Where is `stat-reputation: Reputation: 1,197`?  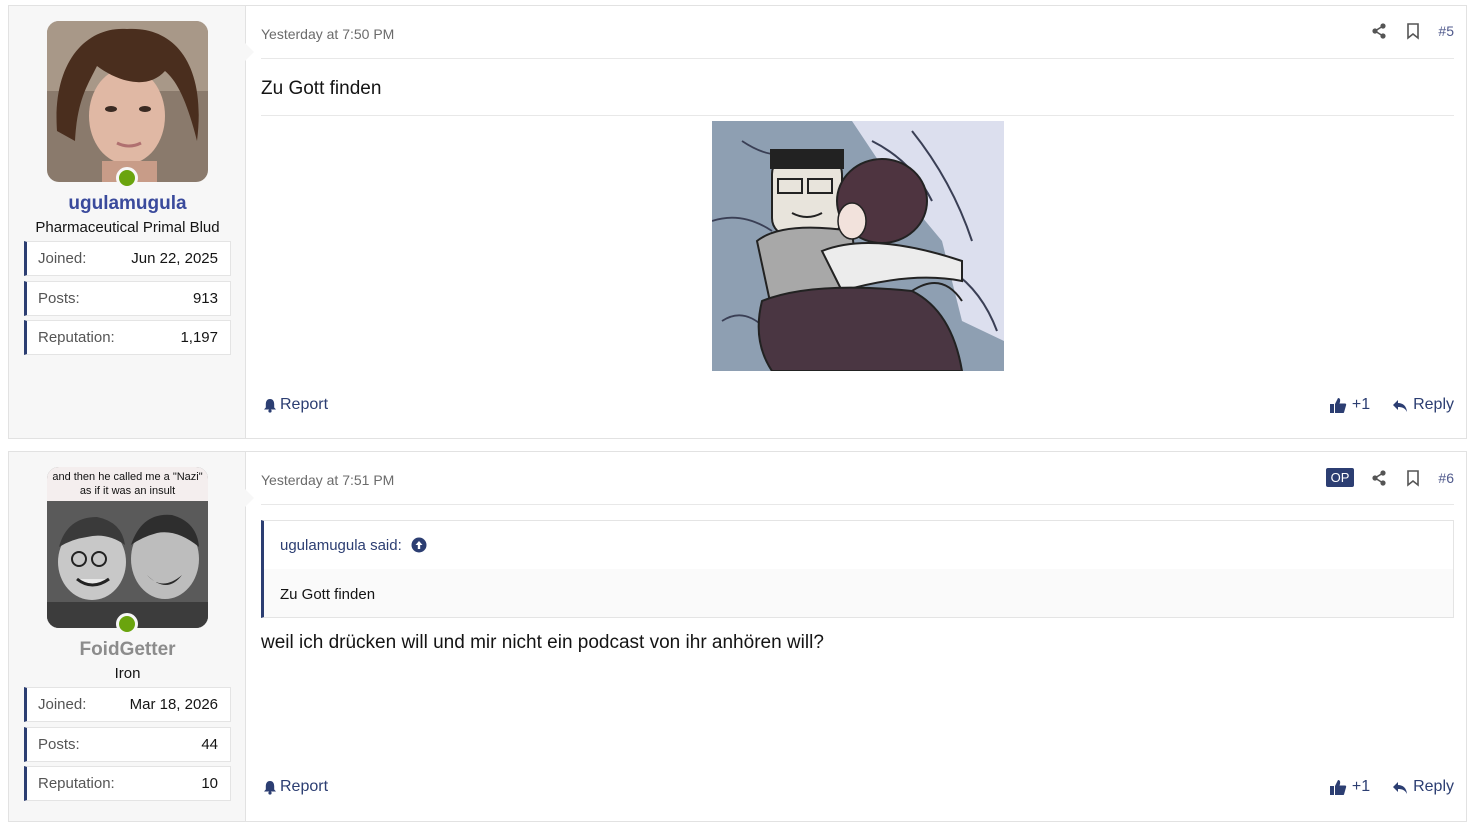 stat-reputation: Reputation: 1,197 is located at coordinates (127, 337).